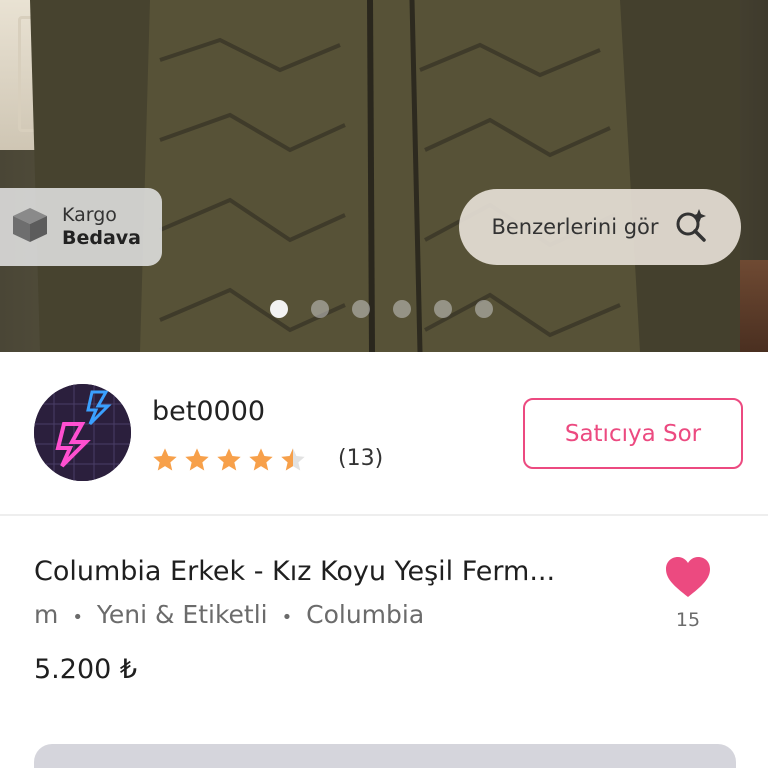 This screenshot has height=768, width=768. I want to click on product-condition: Yeni & Etiketli, so click(182, 614).